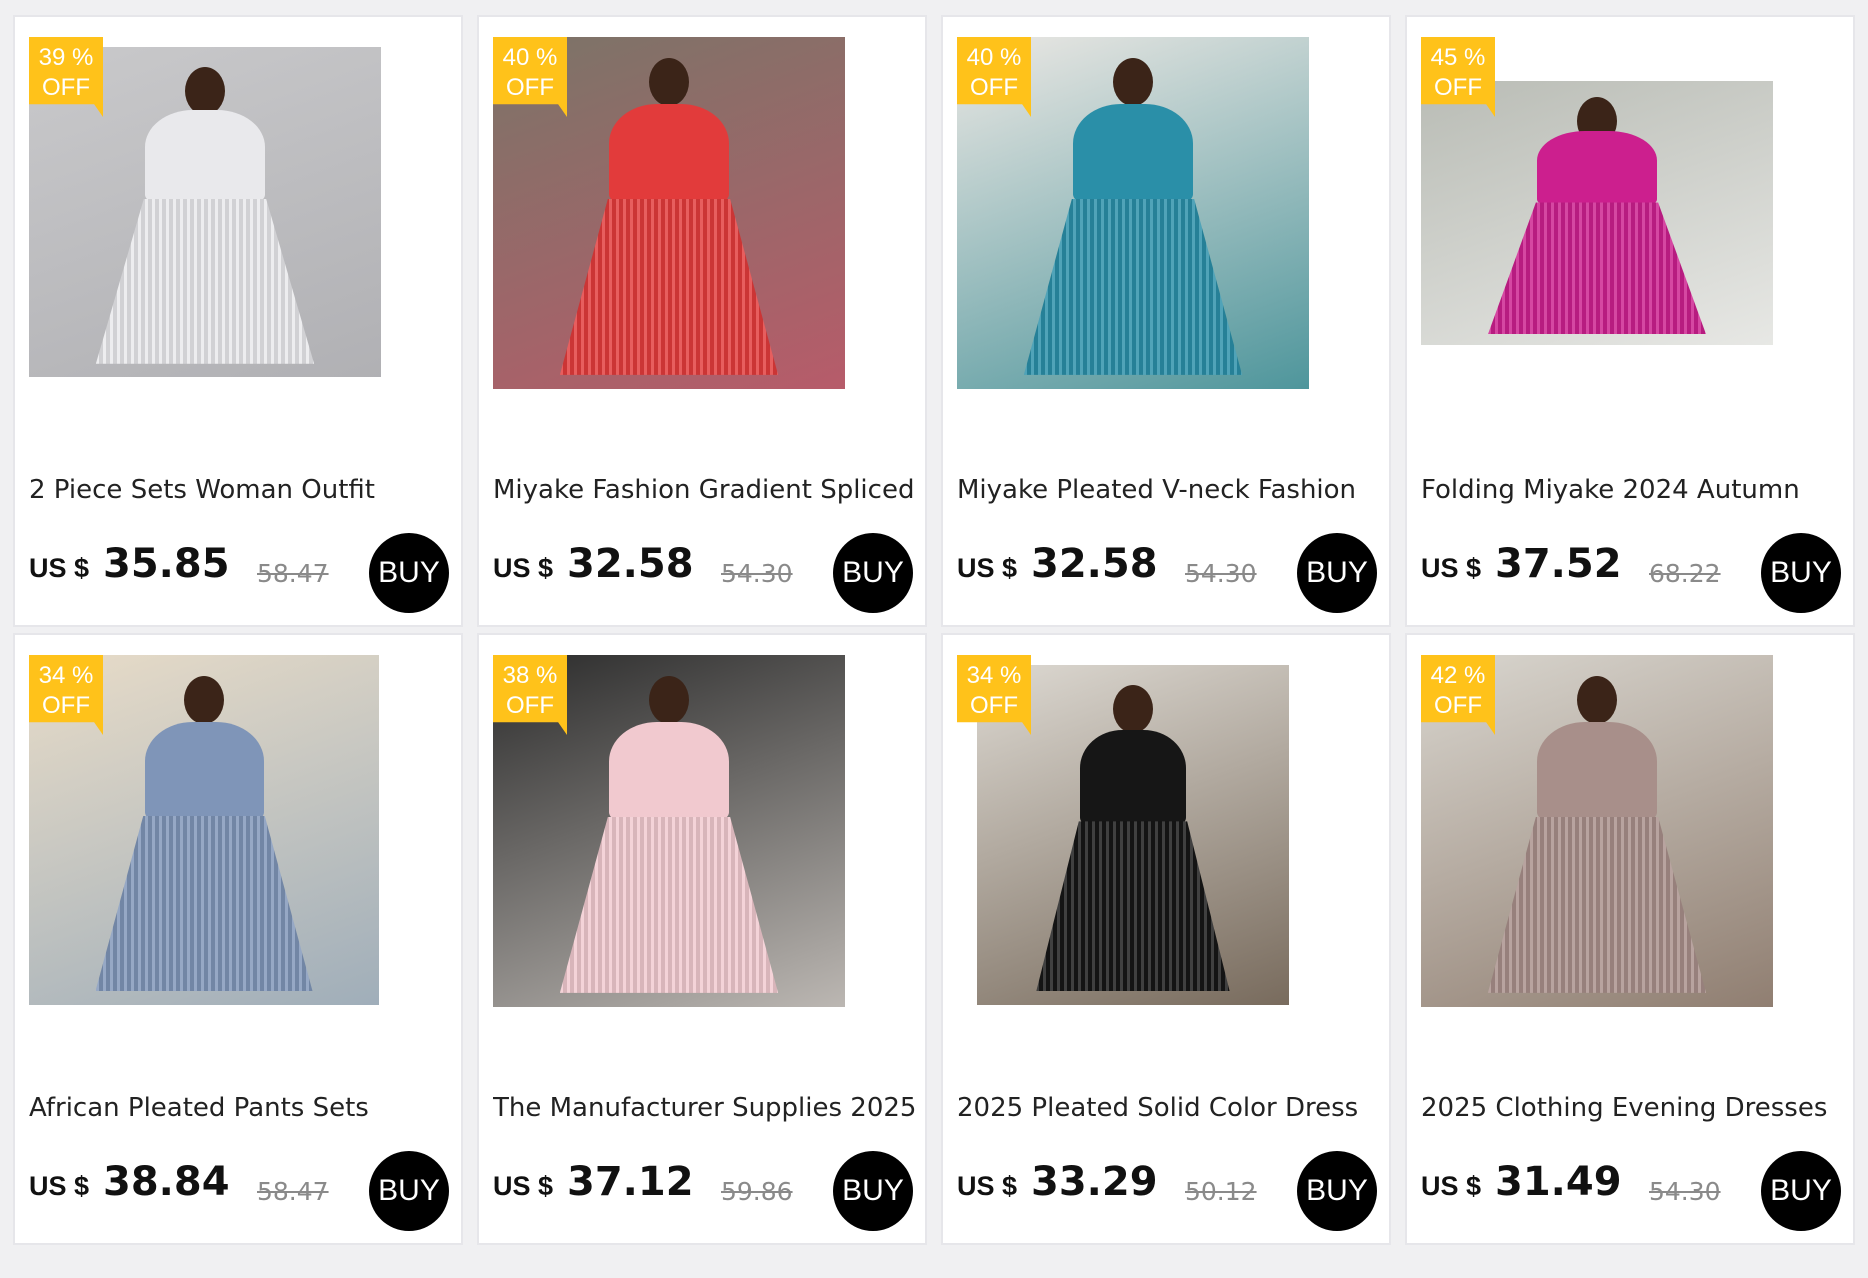 Image resolution: width=1868 pixels, height=1278 pixels. I want to click on product-price: 31.49, so click(1558, 1182).